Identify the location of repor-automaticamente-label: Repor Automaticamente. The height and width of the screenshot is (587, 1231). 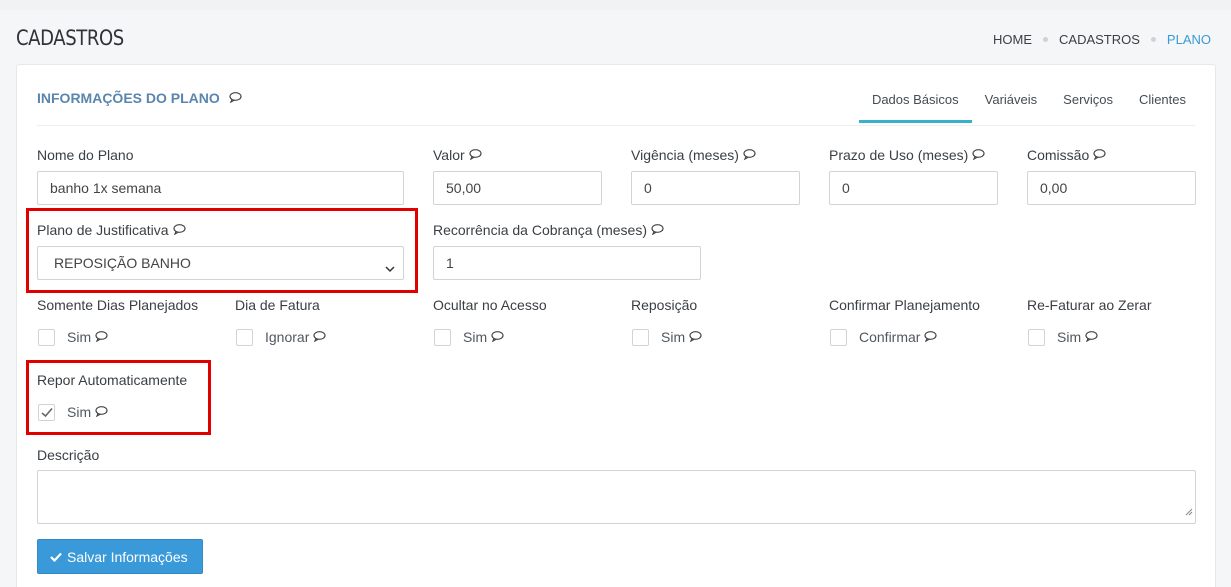
(112, 380).